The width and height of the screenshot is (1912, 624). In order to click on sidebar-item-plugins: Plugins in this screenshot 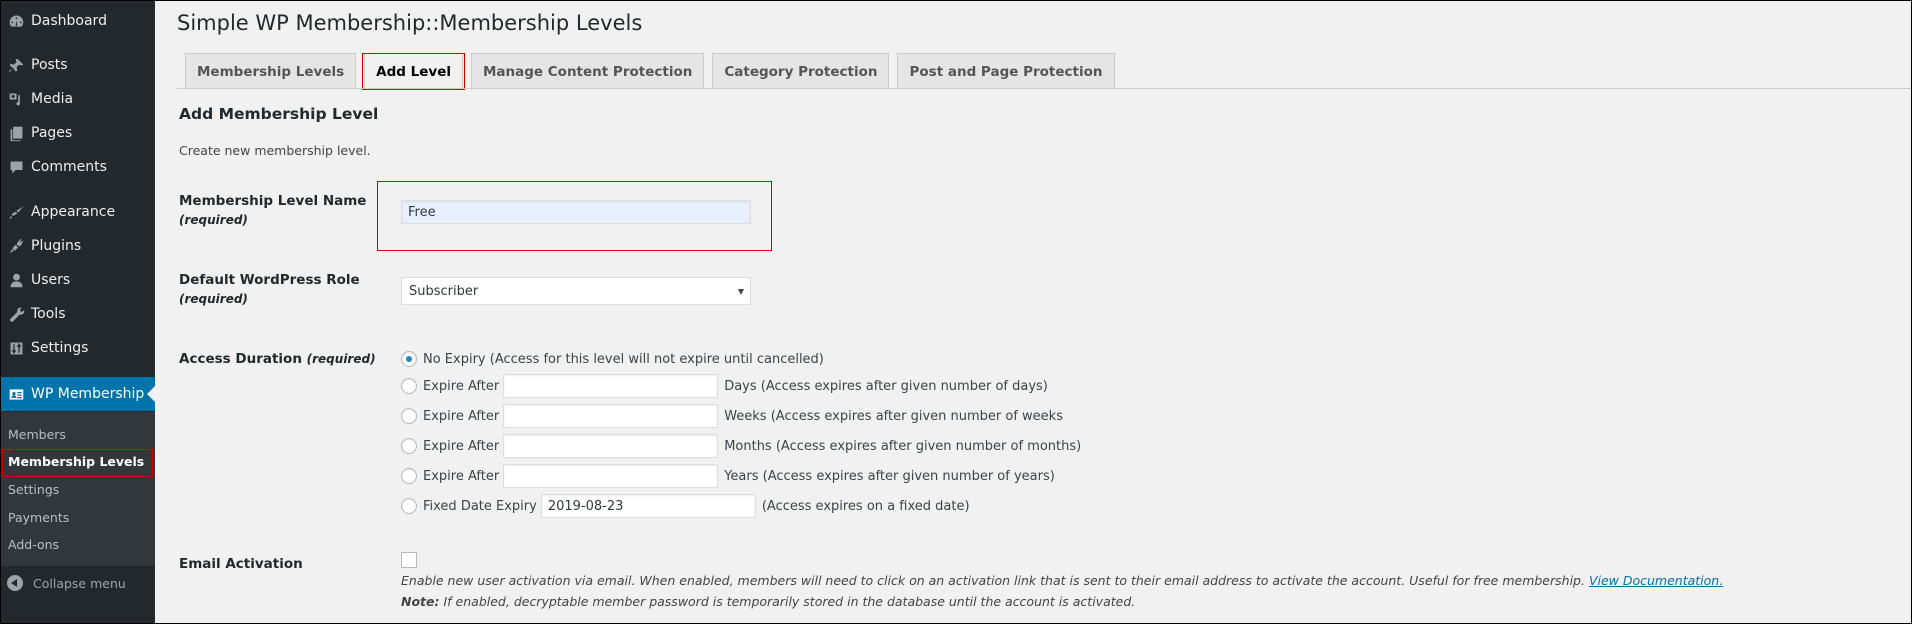, I will do `click(78, 246)`.